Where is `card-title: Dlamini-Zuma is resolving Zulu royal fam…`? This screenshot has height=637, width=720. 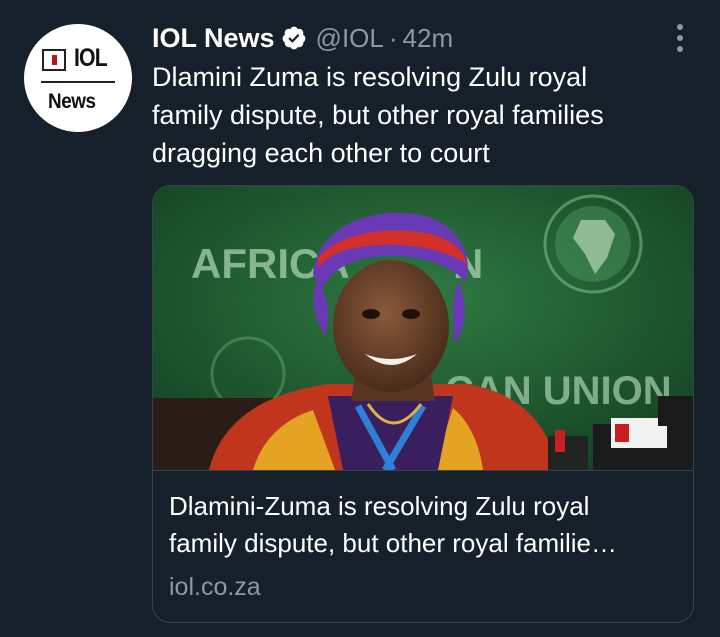 card-title: Dlamini-Zuma is resolving Zulu royal fam… is located at coordinates (425, 525).